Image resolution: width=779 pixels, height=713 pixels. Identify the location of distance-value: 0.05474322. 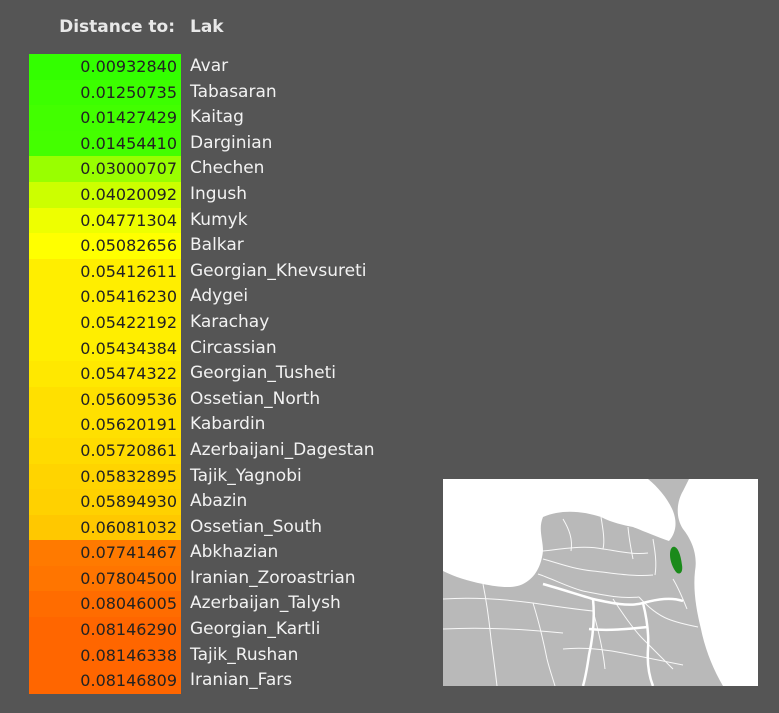
(105, 374).